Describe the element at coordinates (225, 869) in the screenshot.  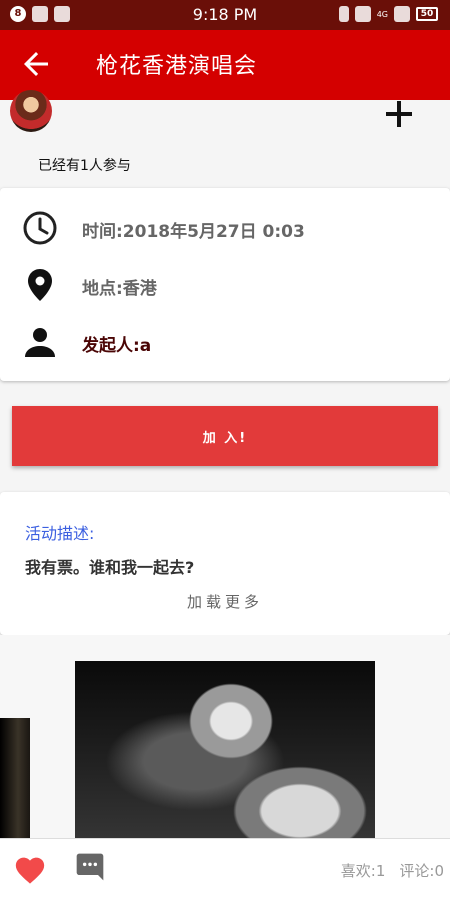
I see `bottom-bar: 喜欢:1 评论:0` at that location.